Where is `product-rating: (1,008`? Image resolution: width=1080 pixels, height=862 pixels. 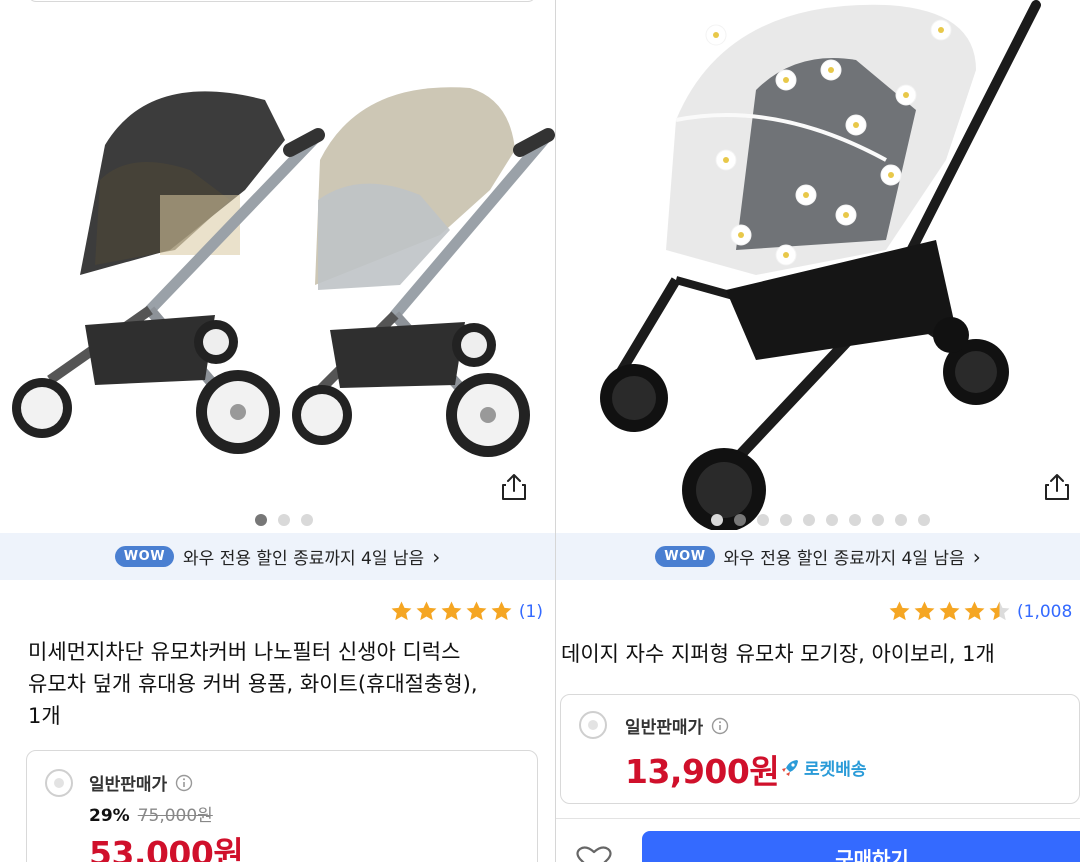 product-rating: (1,008 is located at coordinates (980, 611).